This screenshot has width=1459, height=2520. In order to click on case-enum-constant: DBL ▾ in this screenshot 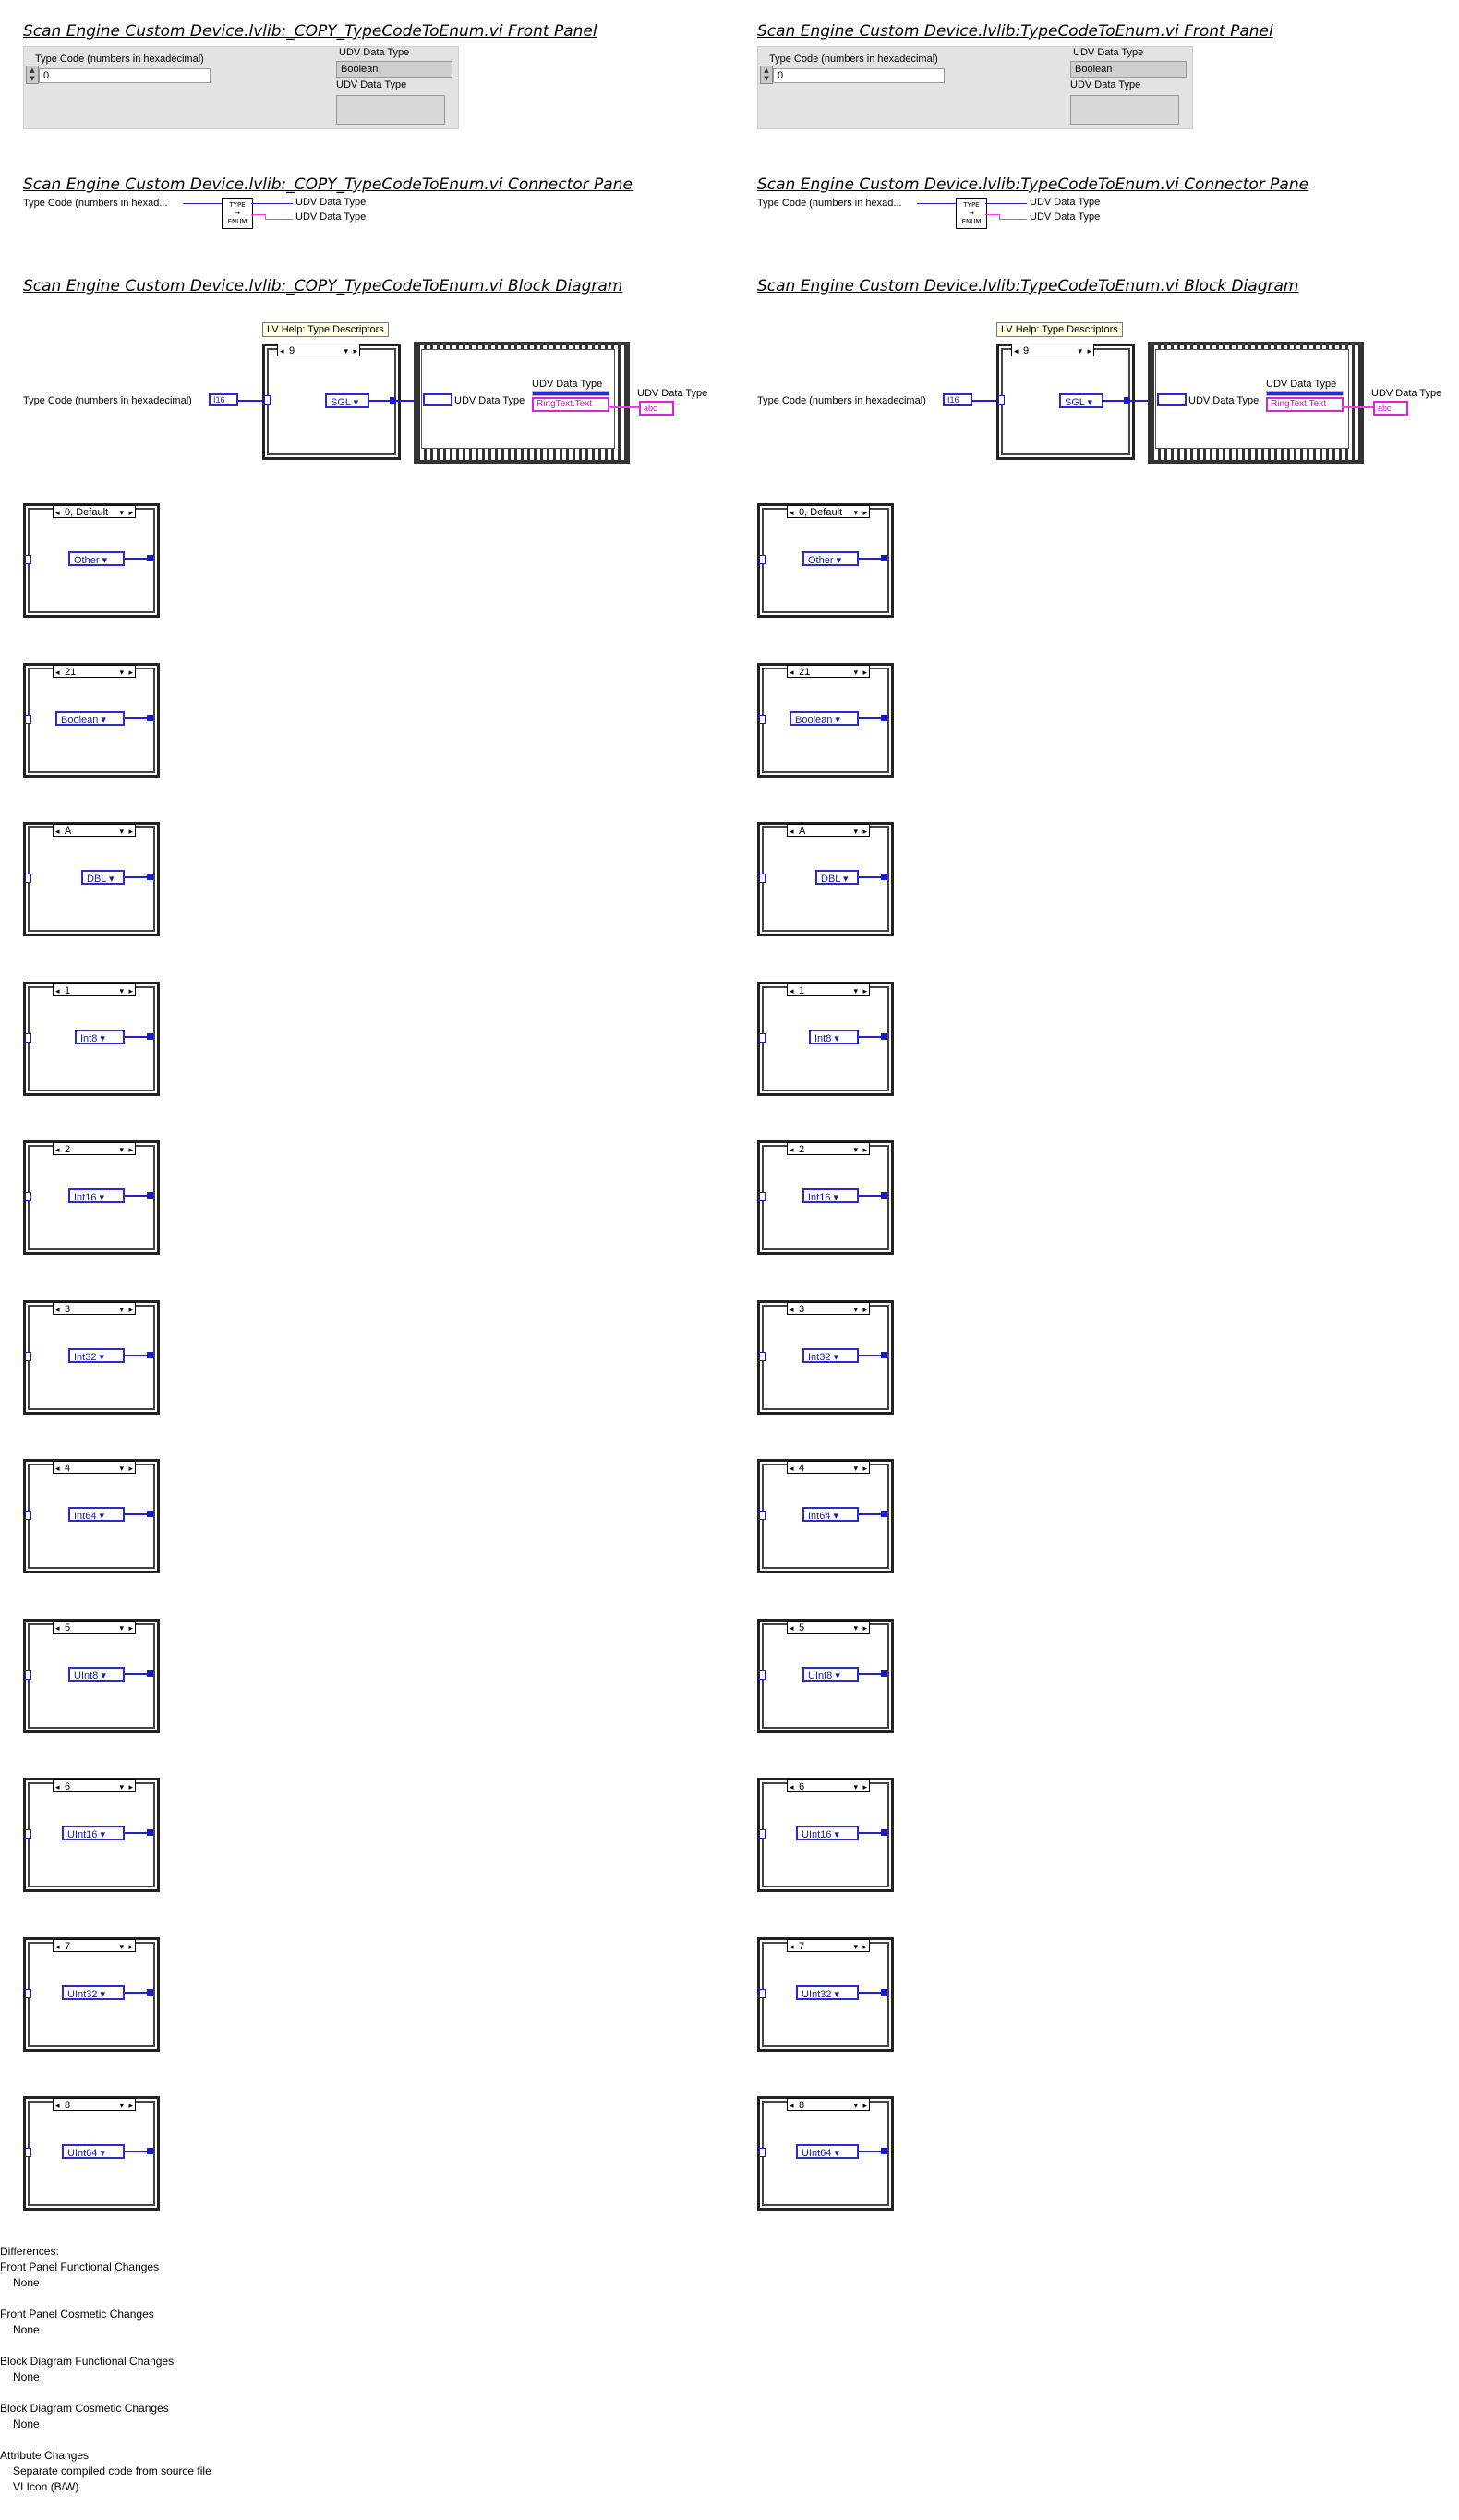, I will do `click(103, 877)`.